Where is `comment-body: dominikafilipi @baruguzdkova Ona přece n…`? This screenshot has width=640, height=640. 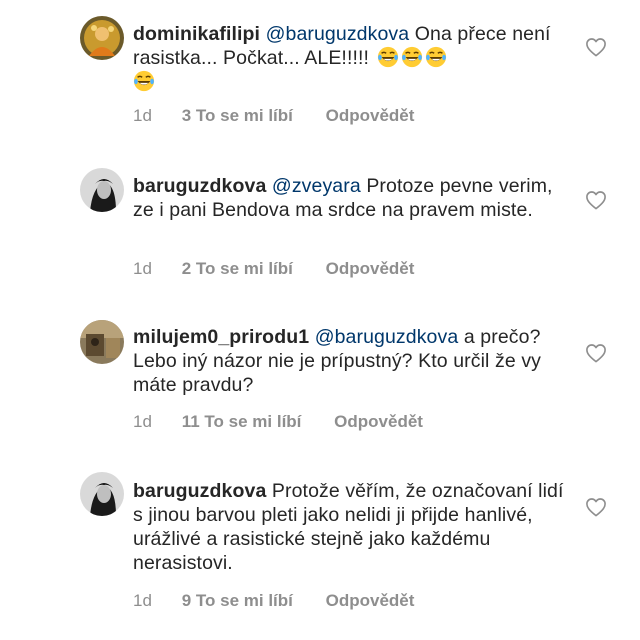
comment-body: dominikafilipi @baruguzdkova Ona přece n… is located at coordinates (353, 58).